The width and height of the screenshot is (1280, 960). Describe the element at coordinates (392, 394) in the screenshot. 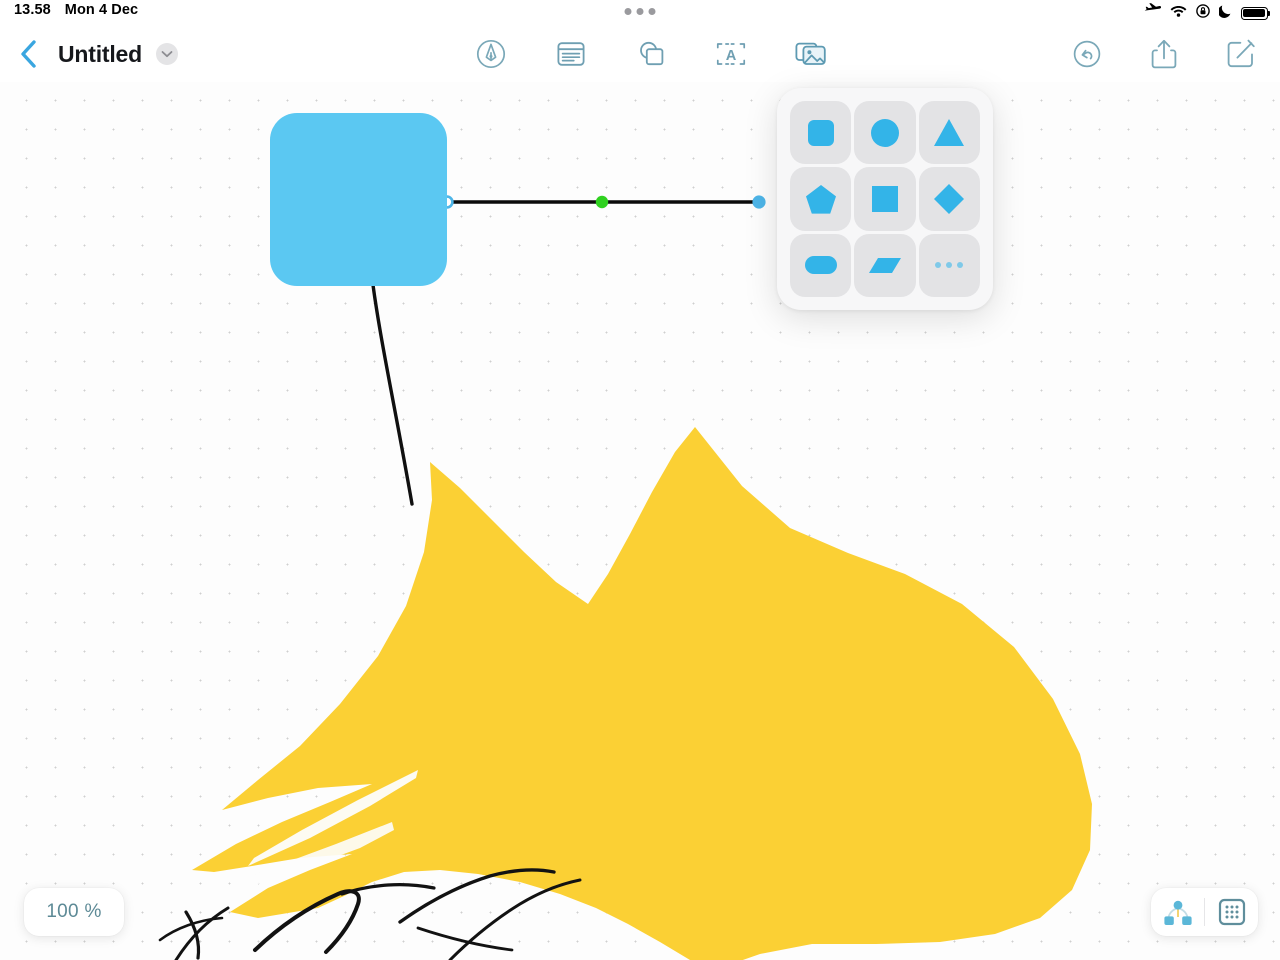

I see `freehand-black-line` at that location.